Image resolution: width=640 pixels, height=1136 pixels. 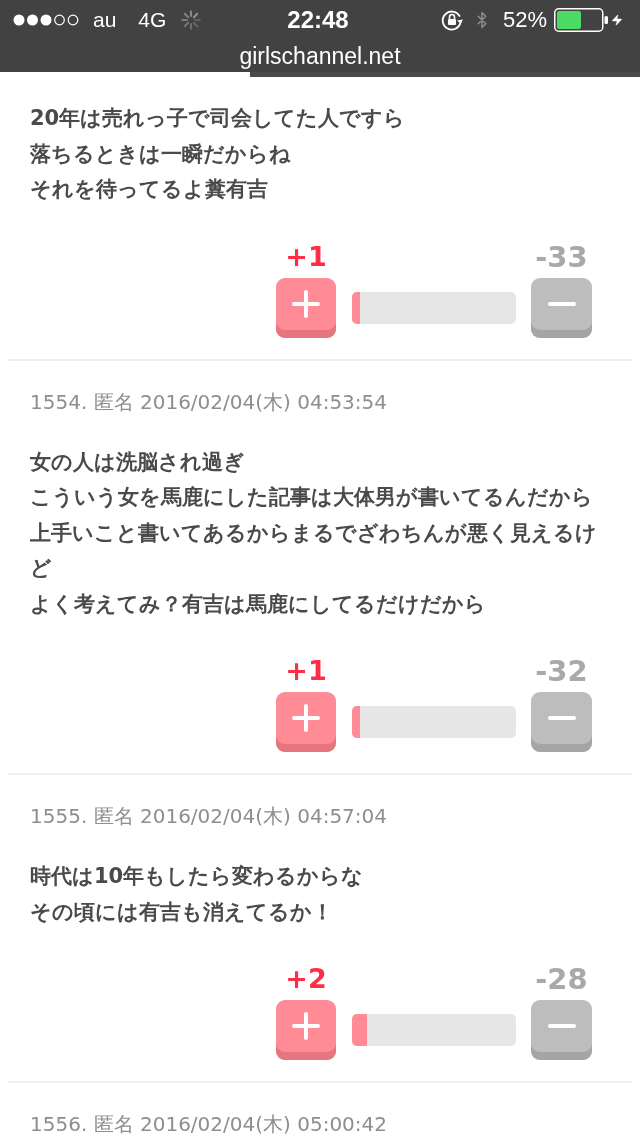 I want to click on comment-line: 落ちるときは一瞬だからね, so click(x=161, y=154).